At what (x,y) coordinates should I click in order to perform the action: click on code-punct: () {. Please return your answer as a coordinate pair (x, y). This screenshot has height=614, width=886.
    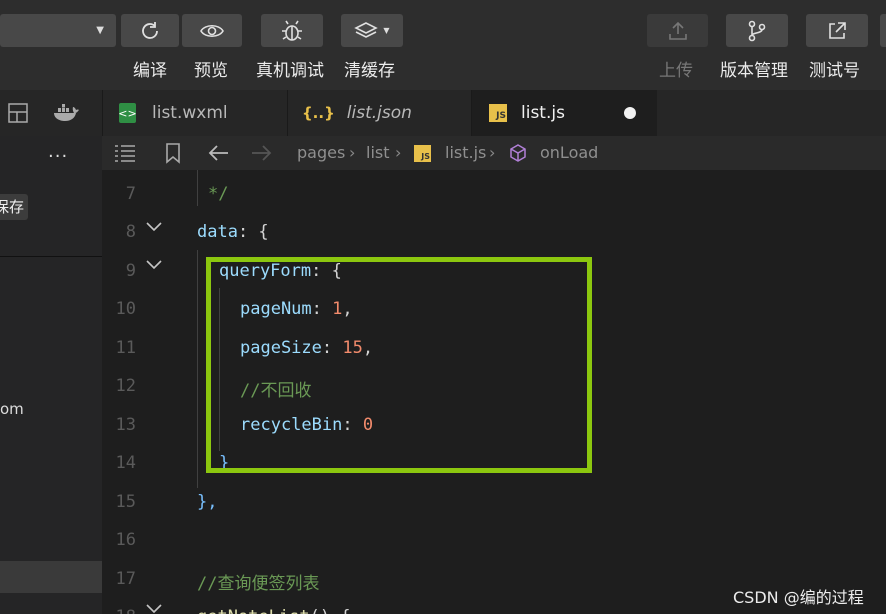
    Looking at the image, I should click on (330, 610).